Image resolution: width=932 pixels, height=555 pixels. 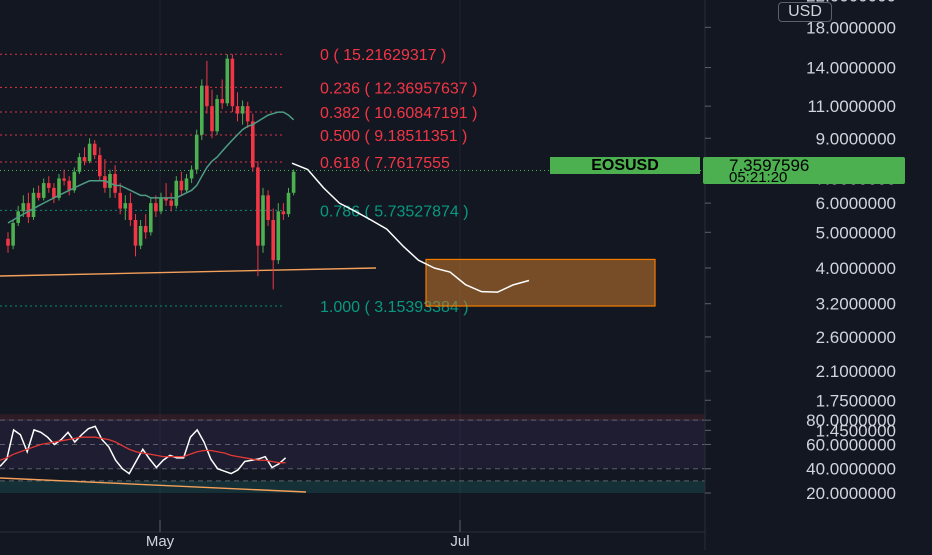 I want to click on price-tick-label: 9.0000000, so click(x=856, y=138).